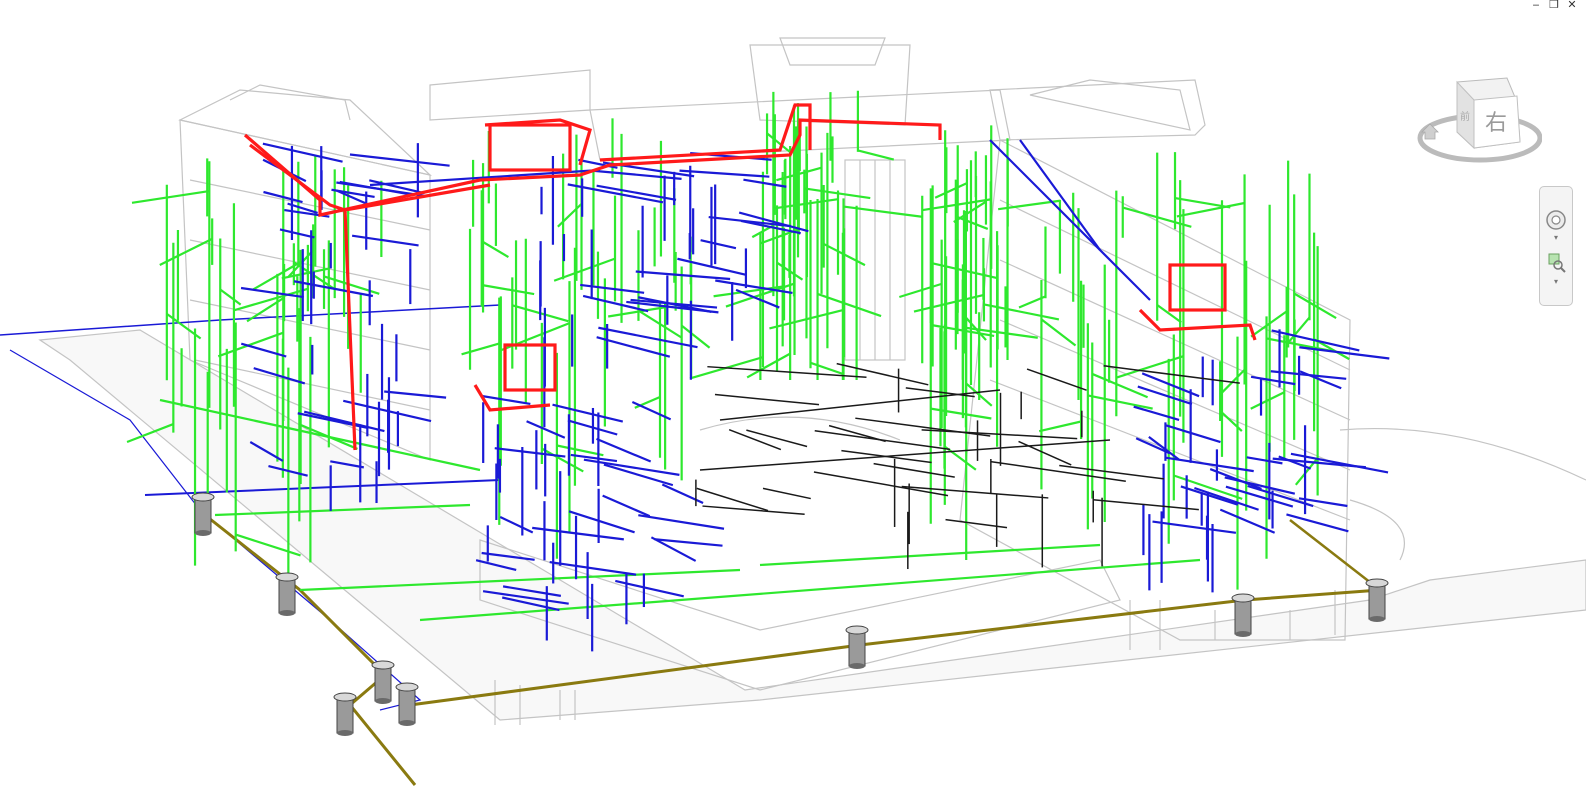 The height and width of the screenshot is (803, 1586). Describe the element at coordinates (1556, 220) in the screenshot. I see `steering-wheel-icon` at that location.